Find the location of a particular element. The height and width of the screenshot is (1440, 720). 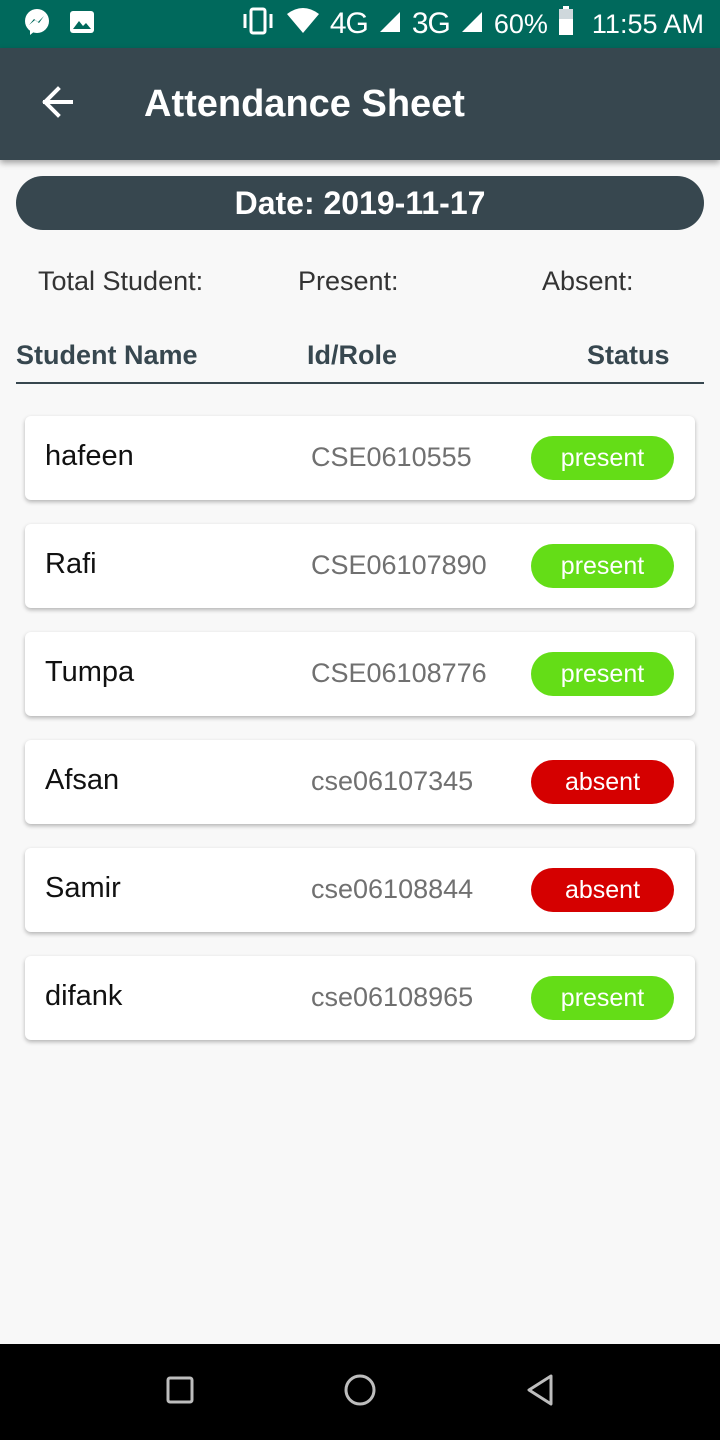

recent-apps-icon is located at coordinates (180, 1392).